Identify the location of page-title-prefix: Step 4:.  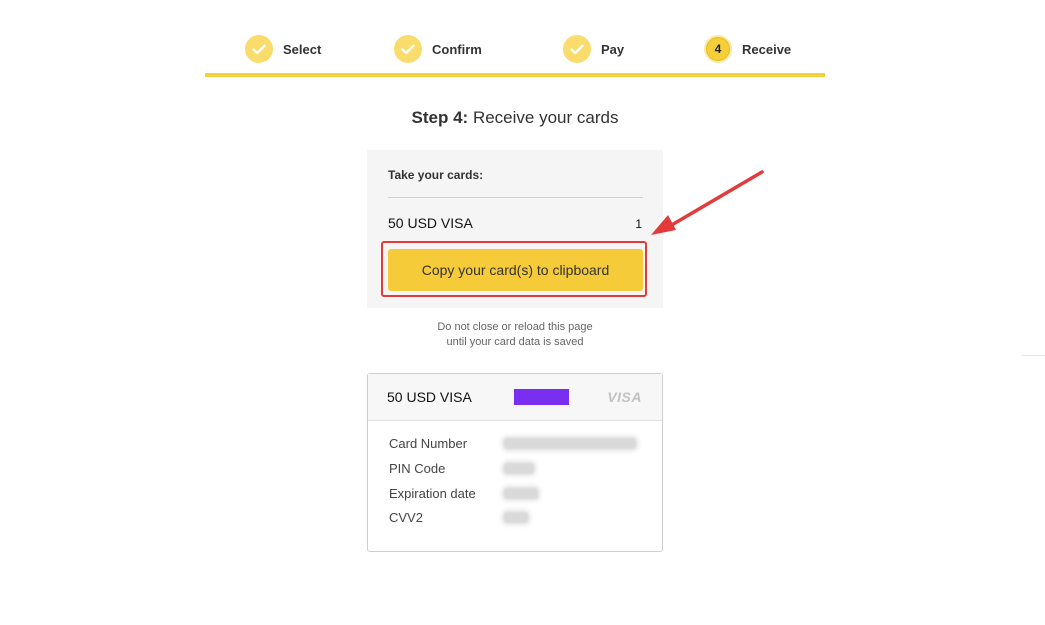
(440, 117).